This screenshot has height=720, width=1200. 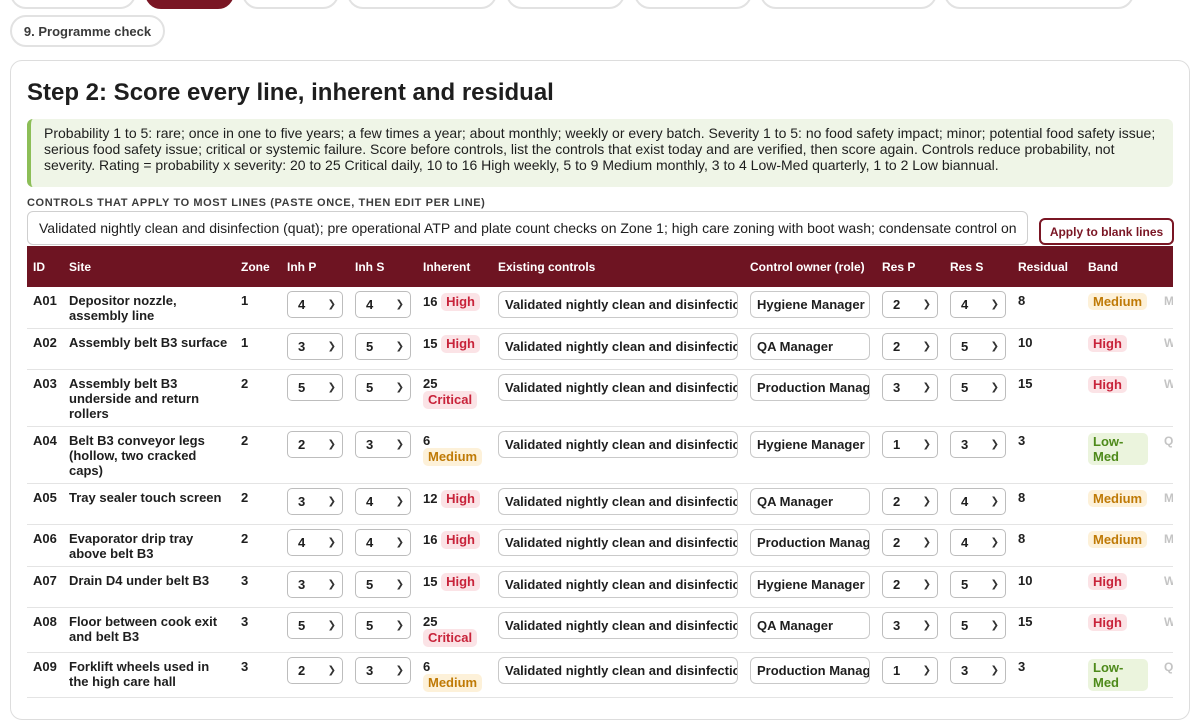 What do you see at coordinates (978, 670) in the screenshot?
I see `res-s-select: 3 ❯` at bounding box center [978, 670].